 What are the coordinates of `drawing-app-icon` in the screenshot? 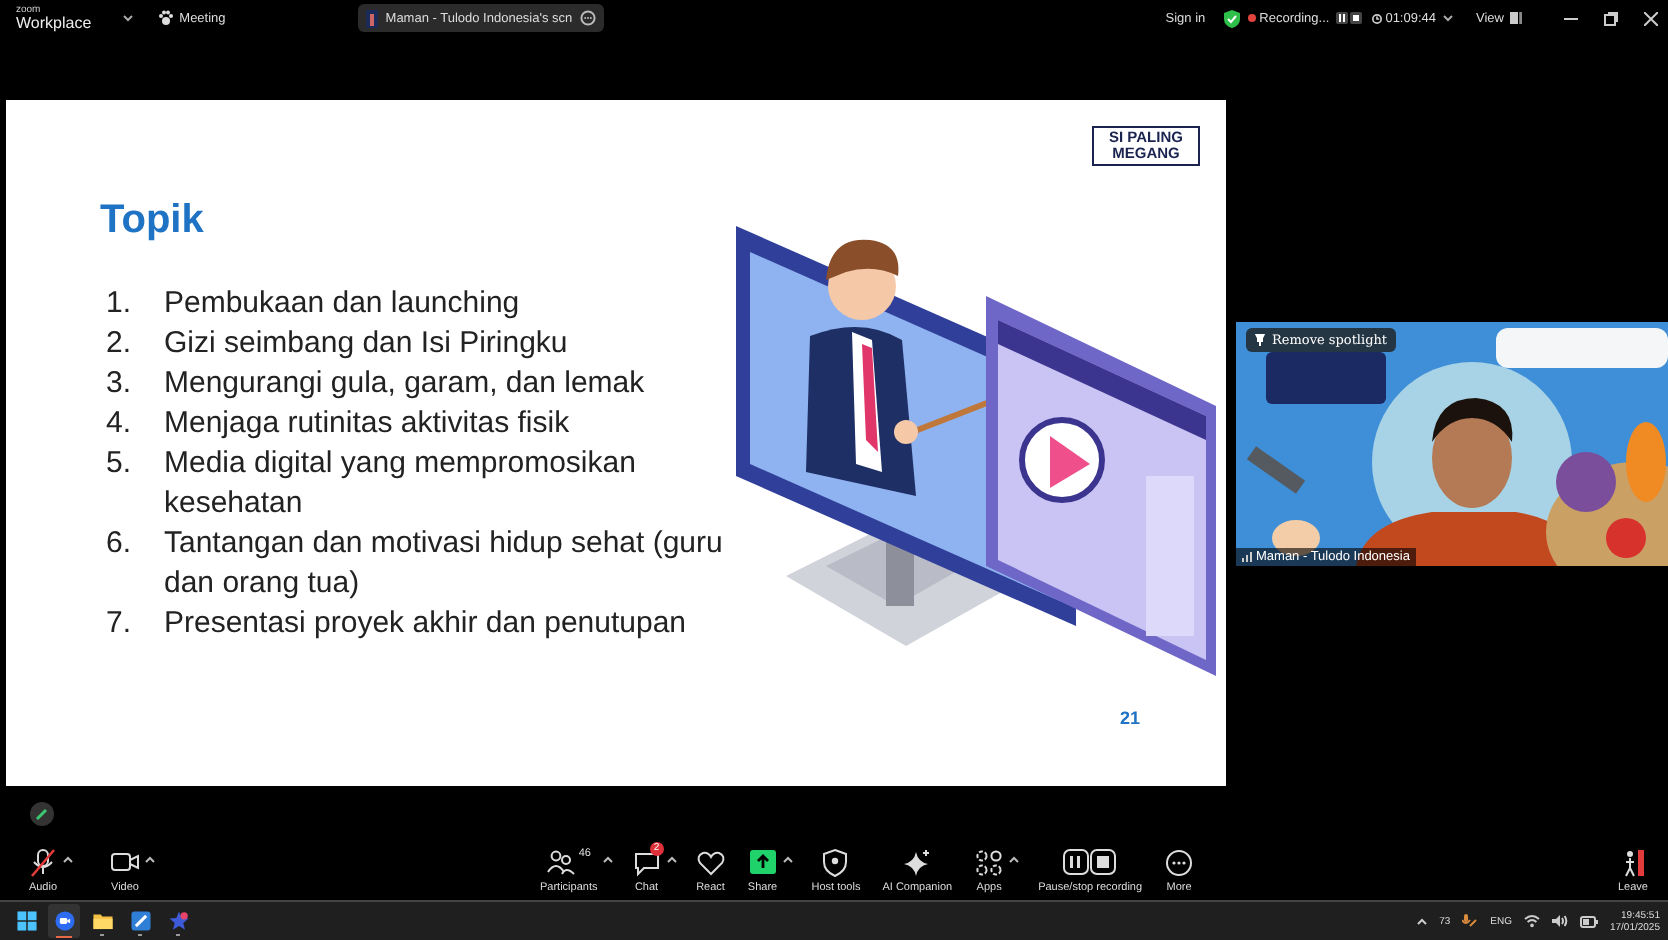 It's located at (140, 921).